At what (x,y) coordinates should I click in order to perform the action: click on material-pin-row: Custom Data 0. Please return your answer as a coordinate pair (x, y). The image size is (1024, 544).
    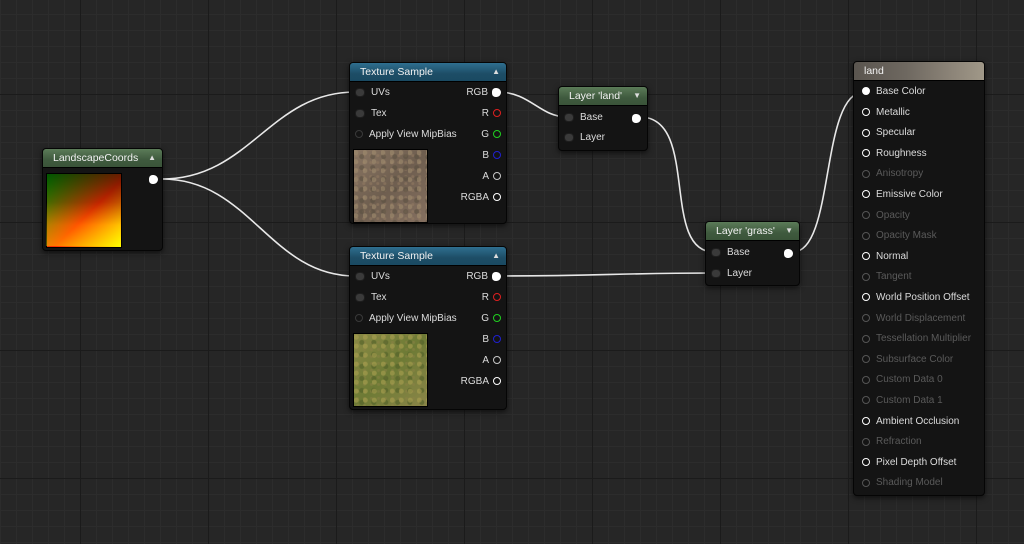
    Looking at the image, I should click on (902, 380).